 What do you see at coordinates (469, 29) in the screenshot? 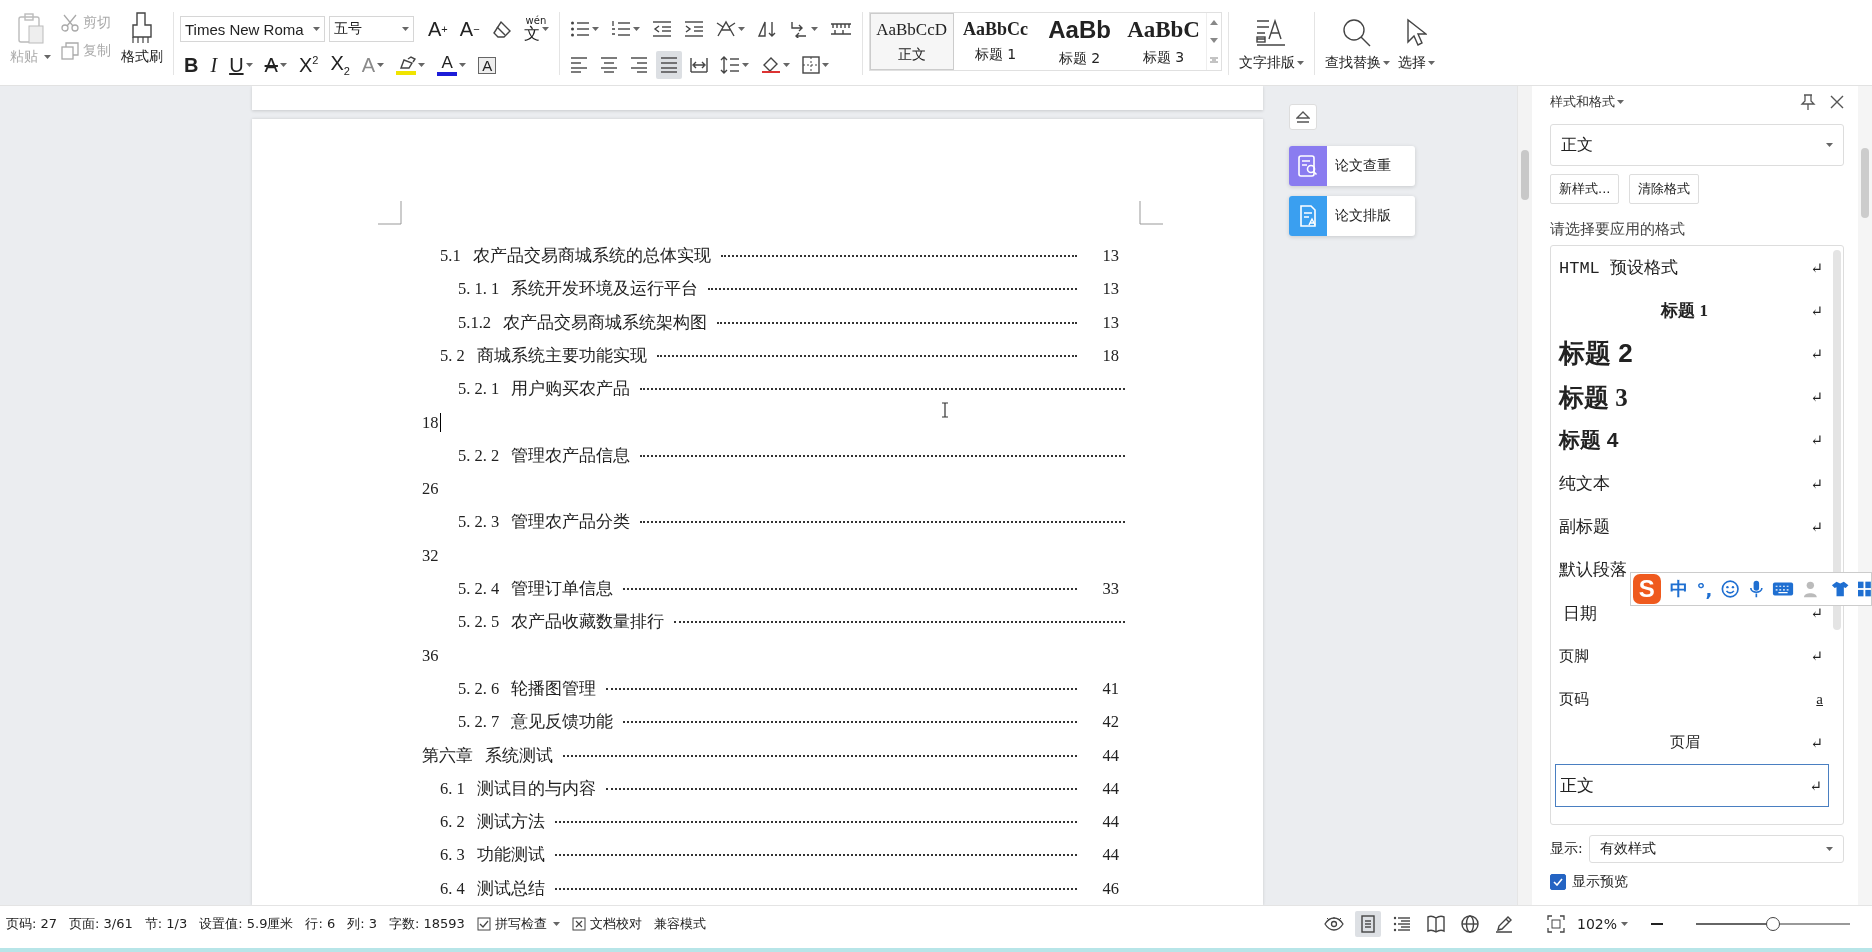
I see `shrink-font-button: A$^{−}$` at bounding box center [469, 29].